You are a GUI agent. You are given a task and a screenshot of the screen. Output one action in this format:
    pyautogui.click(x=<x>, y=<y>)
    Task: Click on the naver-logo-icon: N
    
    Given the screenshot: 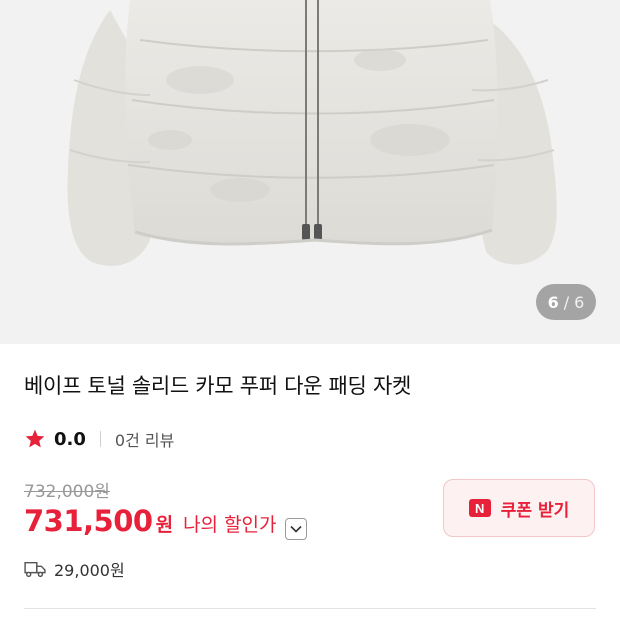 What is the action you would take?
    pyautogui.click(x=479, y=508)
    